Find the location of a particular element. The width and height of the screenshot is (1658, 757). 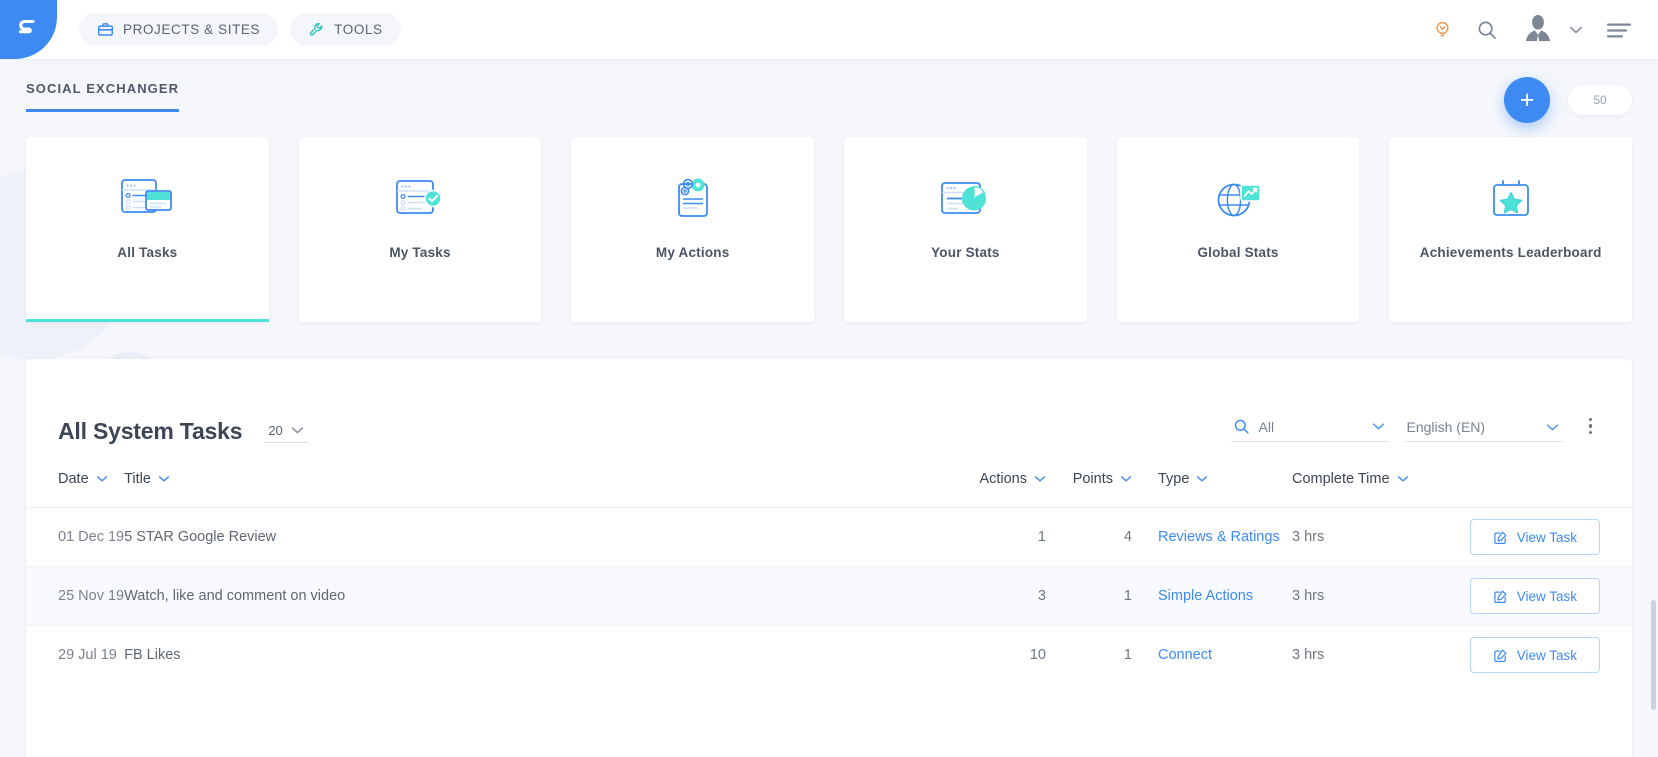

avatar is located at coordinates (1538, 30).